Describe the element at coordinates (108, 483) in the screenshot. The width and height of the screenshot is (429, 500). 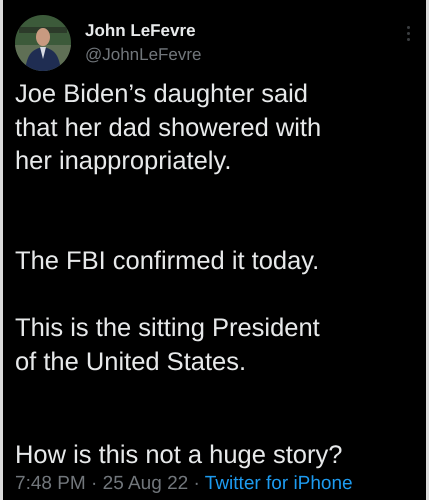
I see `tweet-timestamp: 7:48 PM · 25 Aug 22 ·` at that location.